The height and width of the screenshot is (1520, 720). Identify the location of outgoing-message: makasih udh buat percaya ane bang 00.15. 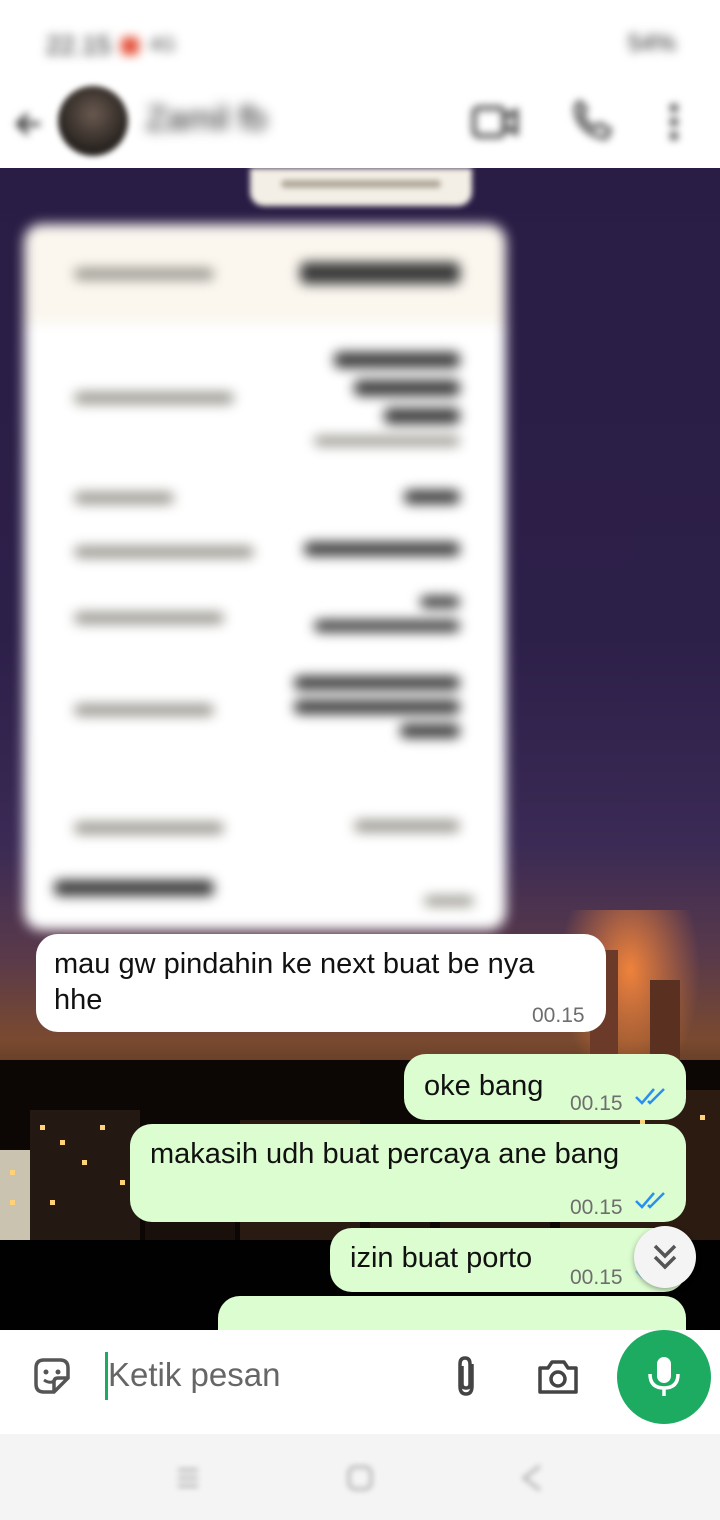
(408, 1173).